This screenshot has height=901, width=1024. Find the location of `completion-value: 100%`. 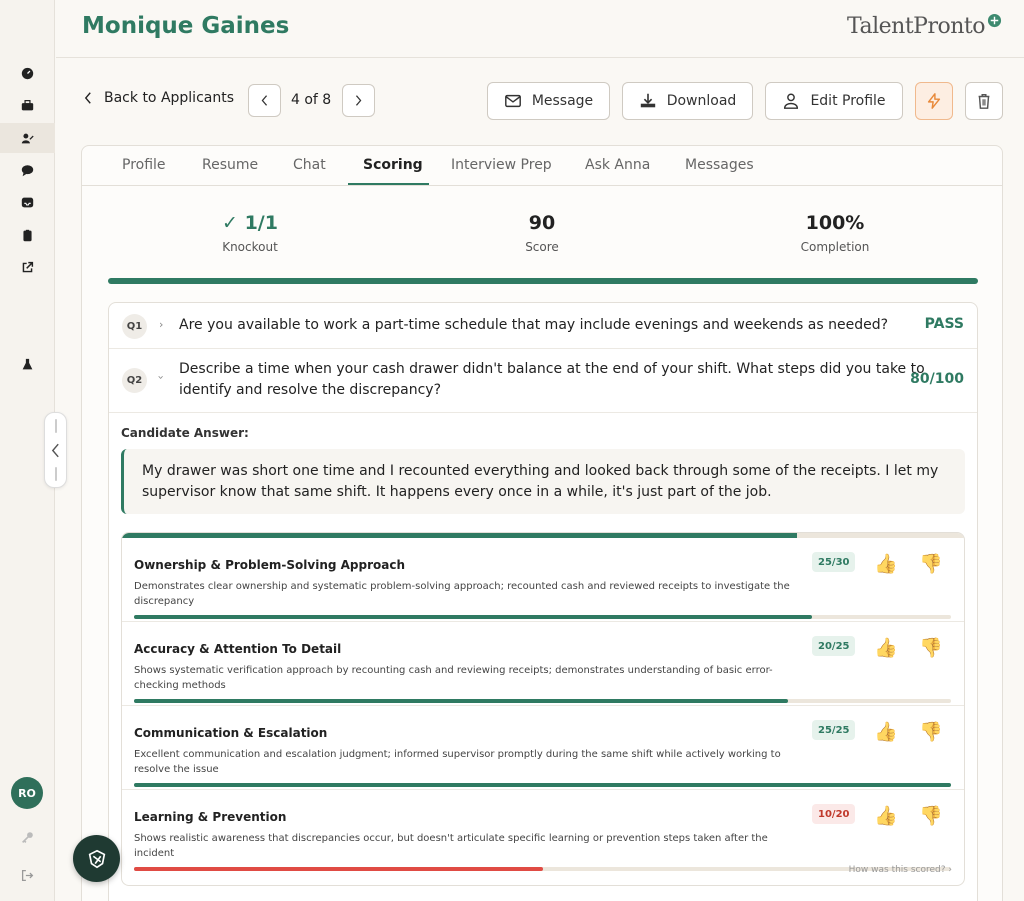

completion-value: 100% is located at coordinates (835, 223).